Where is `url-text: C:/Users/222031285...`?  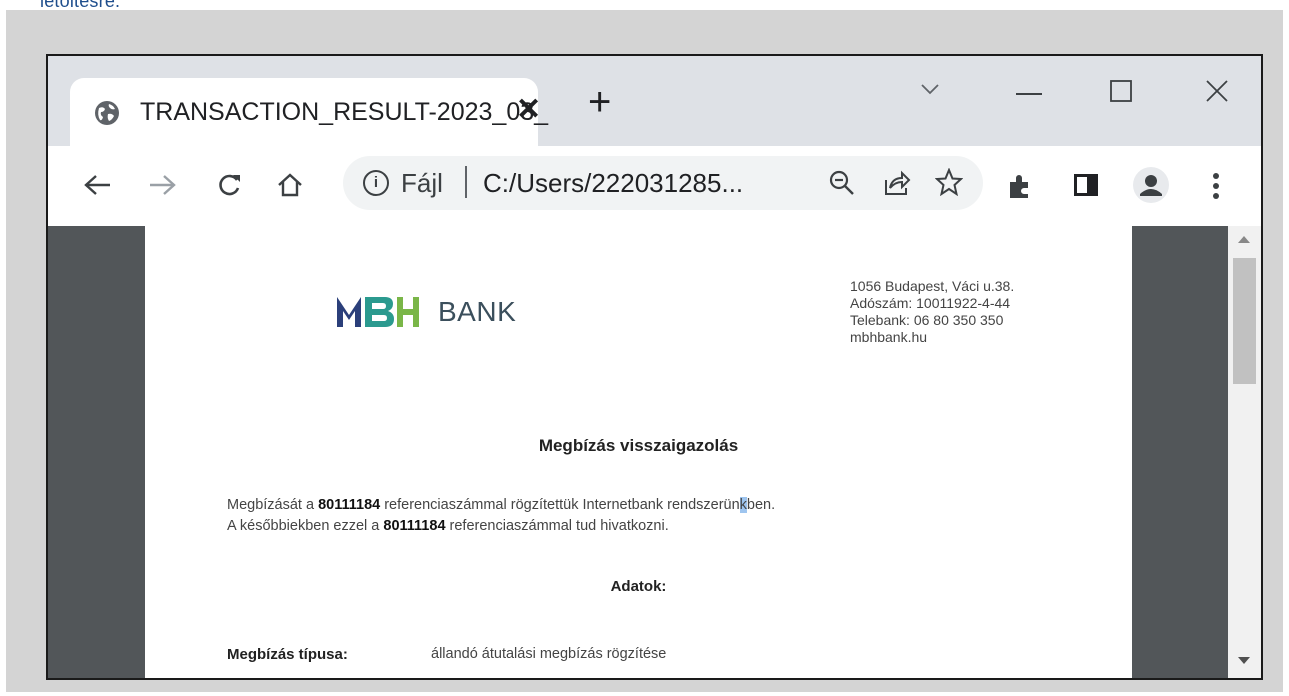 url-text: C:/Users/222031285... is located at coordinates (613, 183).